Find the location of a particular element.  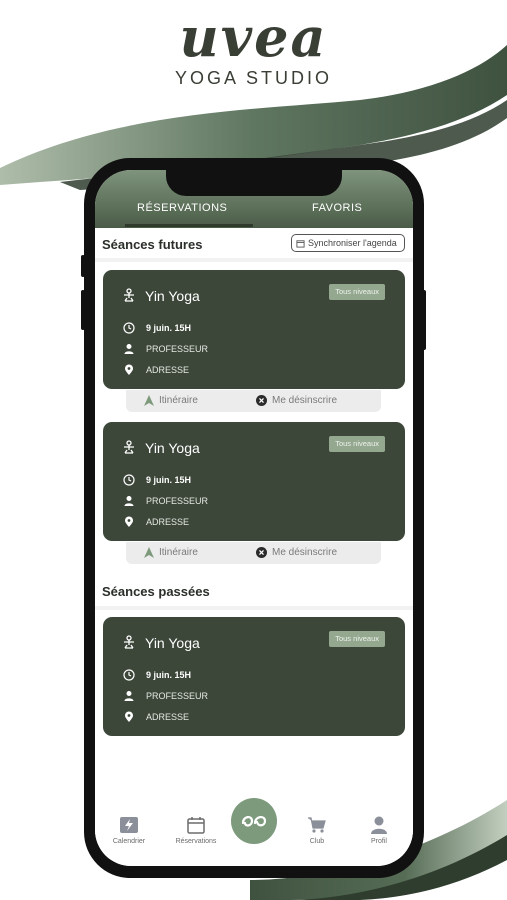

bottom-navigation: Calendrier Réservations Club Profil is located at coordinates (254, 832).